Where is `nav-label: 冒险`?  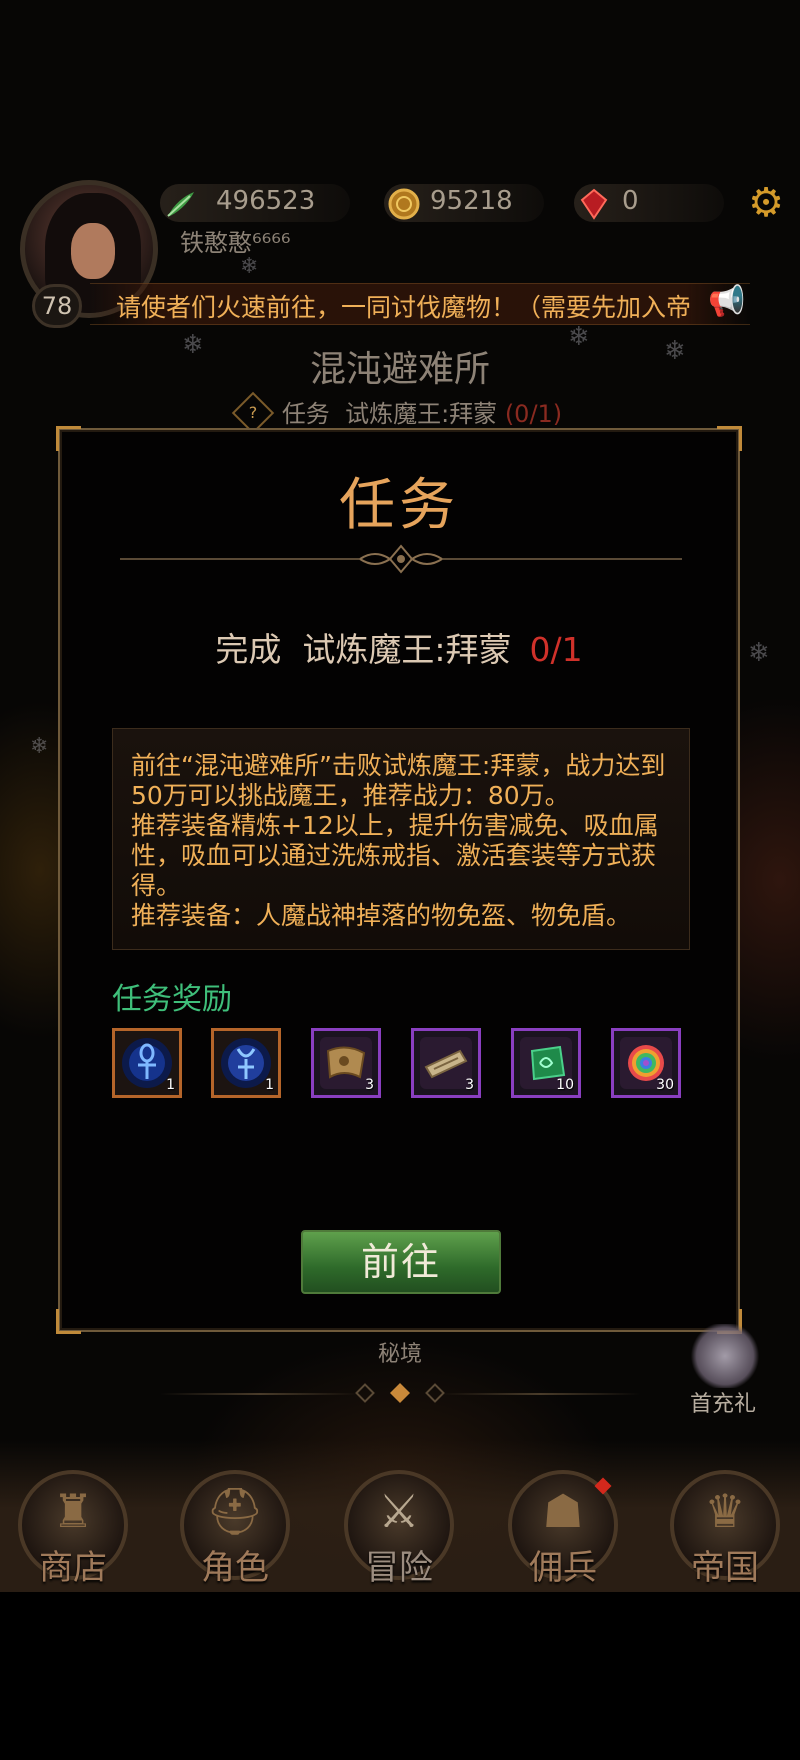 nav-label: 冒险 is located at coordinates (399, 1568).